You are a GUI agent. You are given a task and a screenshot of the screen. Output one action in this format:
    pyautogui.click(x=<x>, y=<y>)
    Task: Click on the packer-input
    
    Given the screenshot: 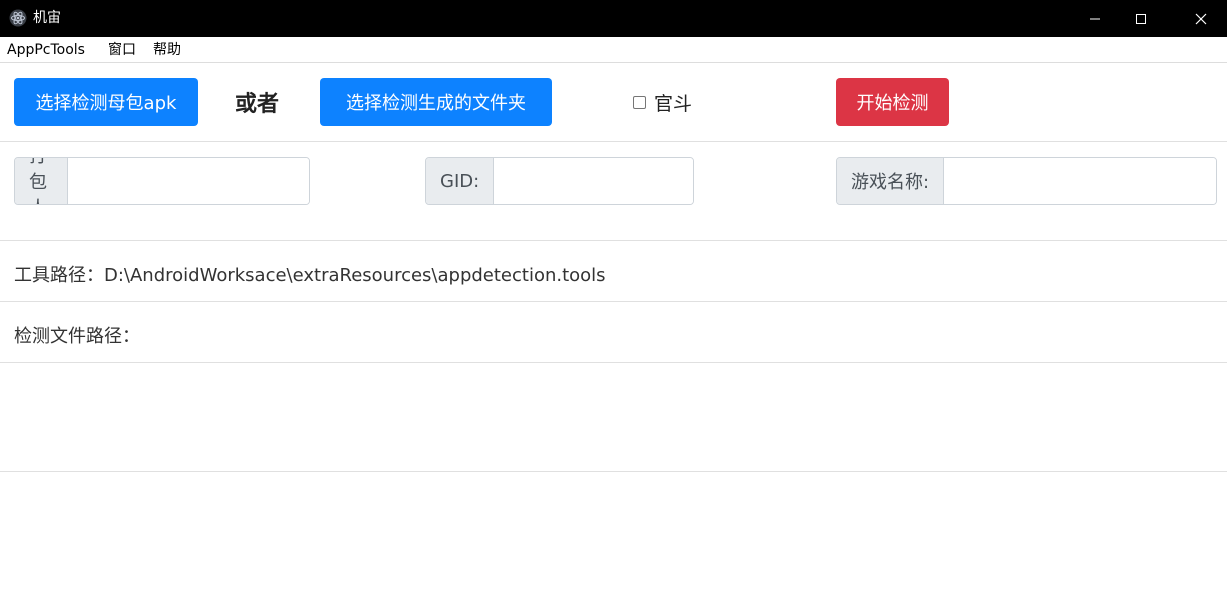 What is the action you would take?
    pyautogui.click(x=188, y=181)
    